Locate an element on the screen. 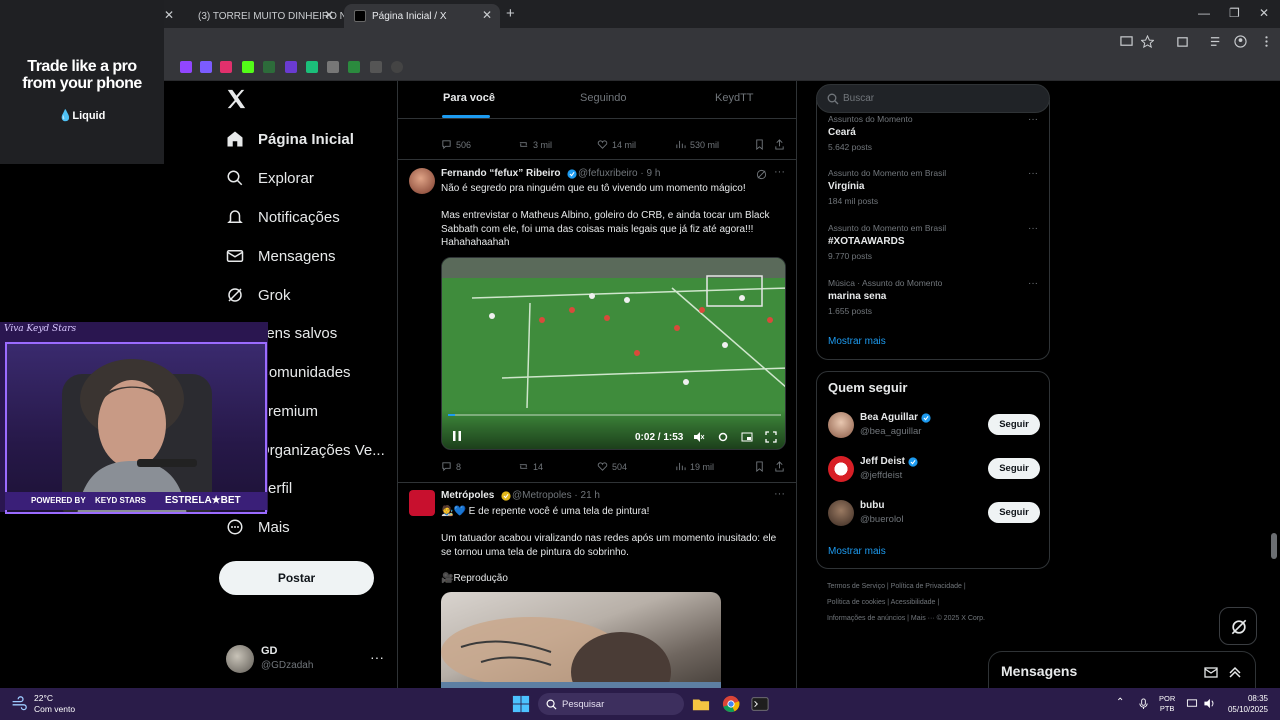 The height and width of the screenshot is (720, 1280). chevron-up-icon: ⌃ is located at coordinates (1120, 702).